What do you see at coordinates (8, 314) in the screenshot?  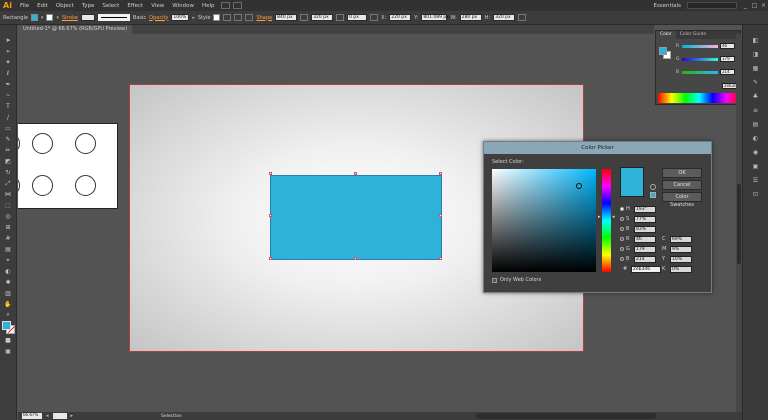 I see `zoom-tool-icon: ⌕` at bounding box center [8, 314].